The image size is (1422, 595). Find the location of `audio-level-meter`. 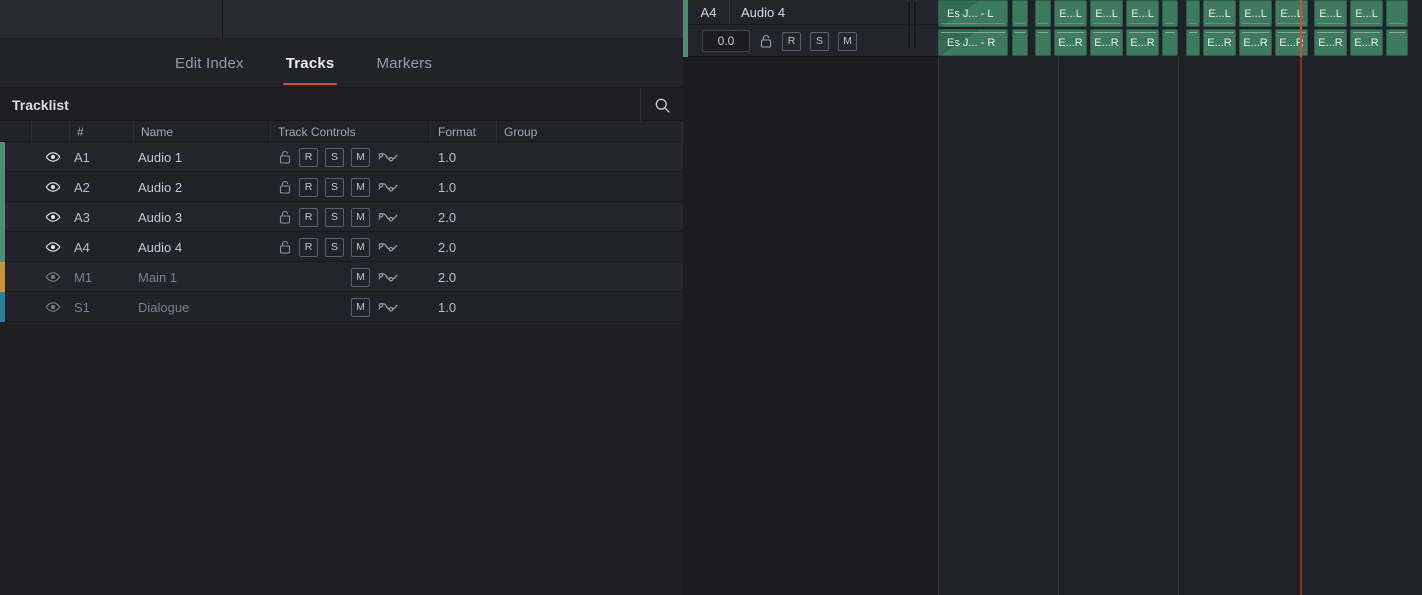

audio-level-meter is located at coordinates (918, 25).